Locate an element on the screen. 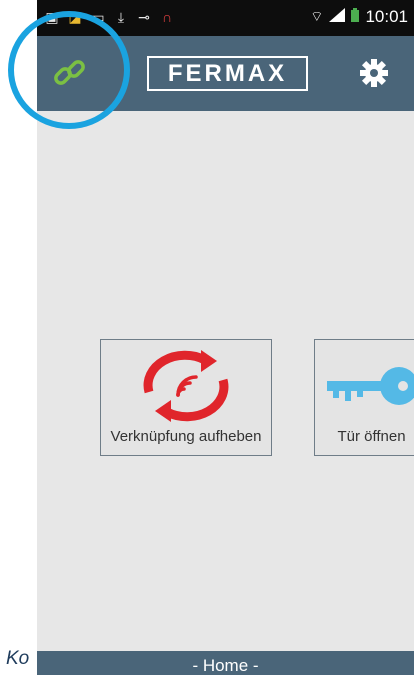 The width and height of the screenshot is (414, 681). battery-icon is located at coordinates (355, 17).